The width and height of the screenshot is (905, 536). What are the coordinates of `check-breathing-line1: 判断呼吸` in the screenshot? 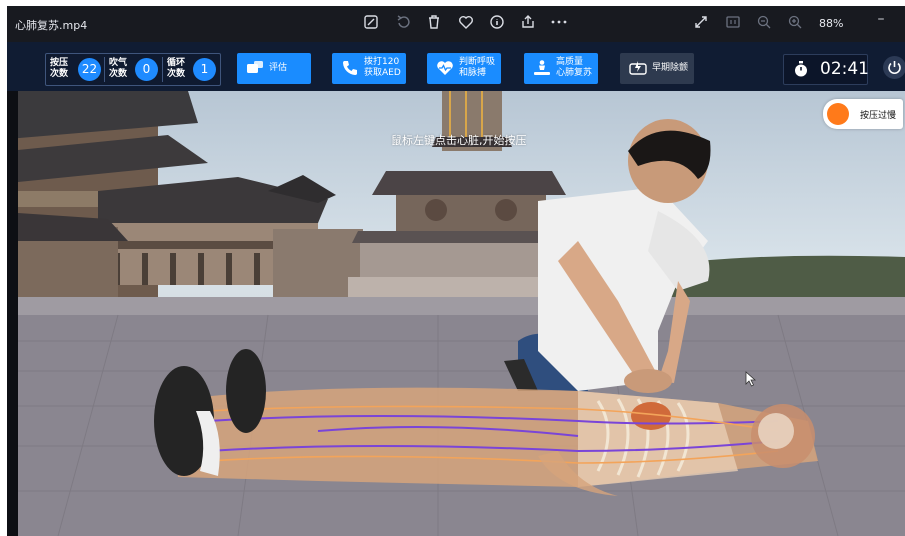 It's located at (477, 62).